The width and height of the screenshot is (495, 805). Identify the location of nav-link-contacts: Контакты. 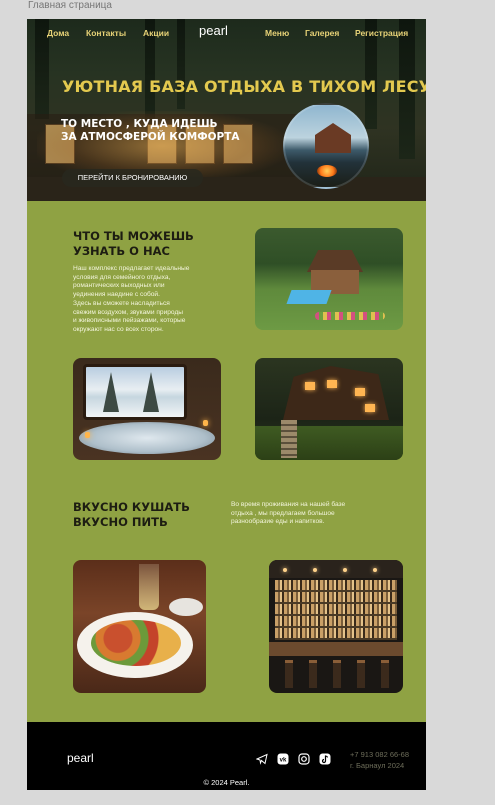
(106, 33).